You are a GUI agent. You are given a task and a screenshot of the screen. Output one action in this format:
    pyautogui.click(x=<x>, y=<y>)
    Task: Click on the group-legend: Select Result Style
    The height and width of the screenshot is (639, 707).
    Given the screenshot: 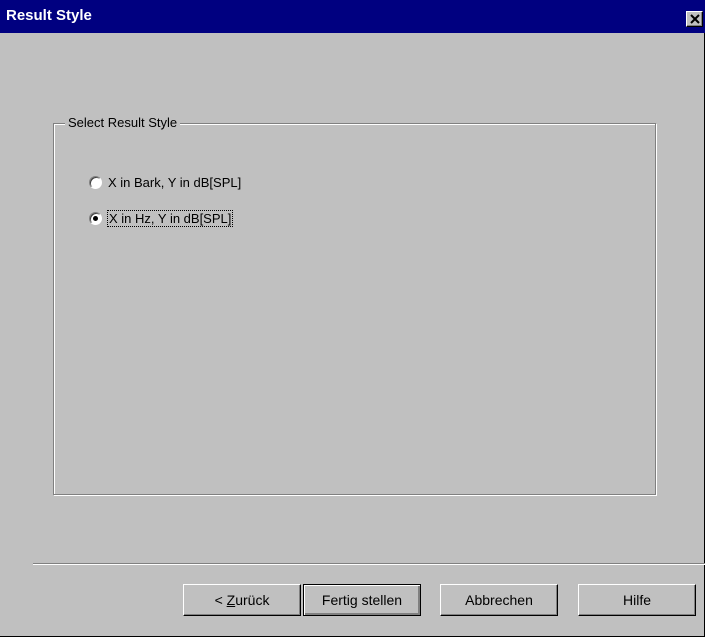 What is the action you would take?
    pyautogui.click(x=123, y=122)
    